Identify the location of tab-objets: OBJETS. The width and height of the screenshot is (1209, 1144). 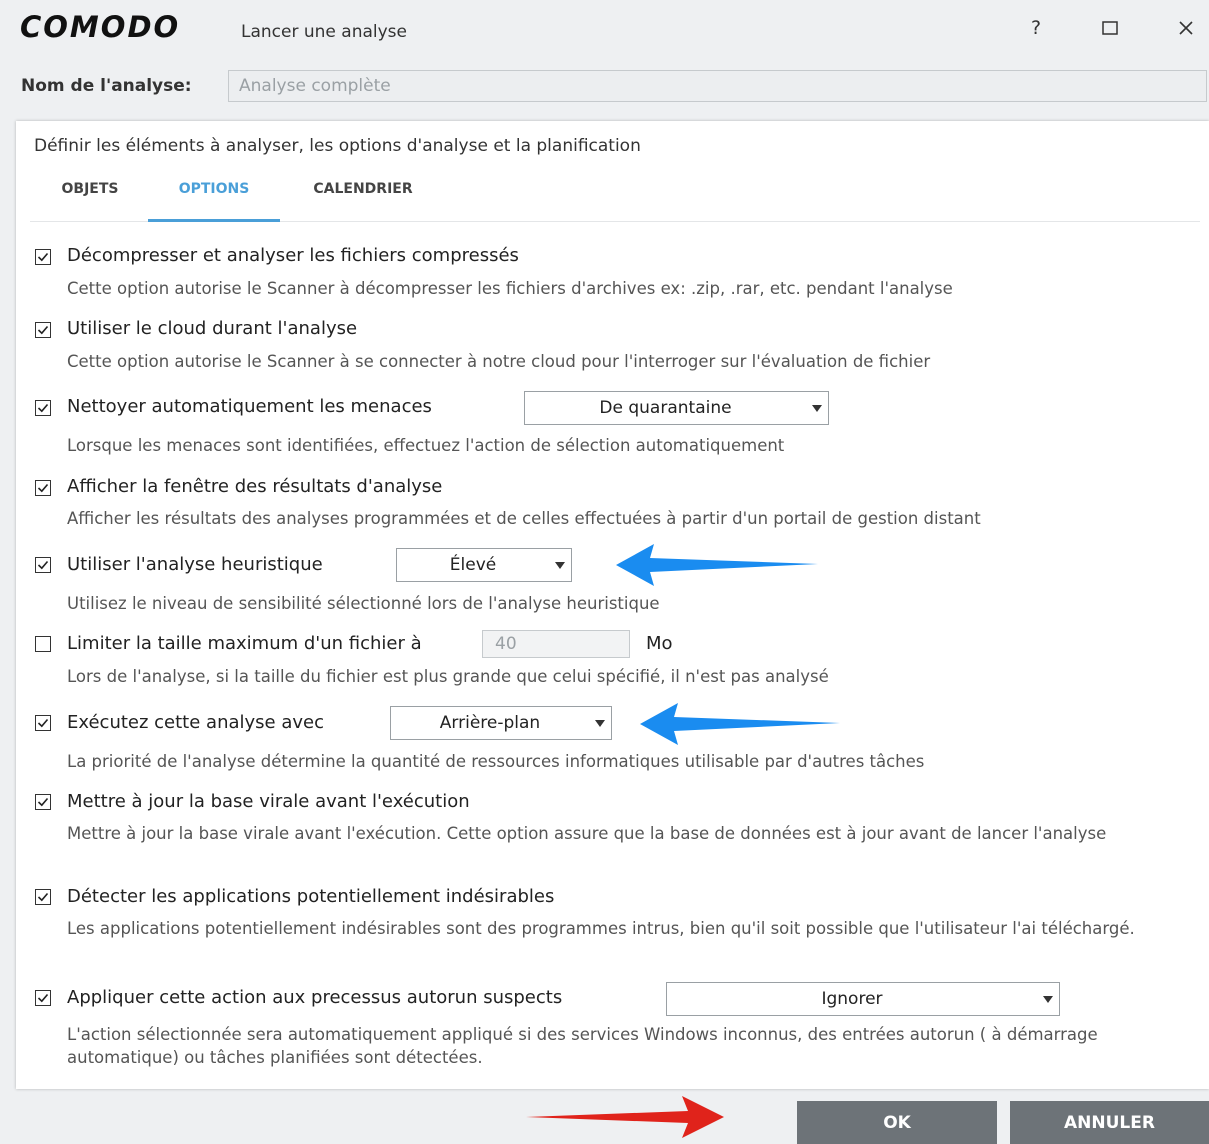
(90, 196).